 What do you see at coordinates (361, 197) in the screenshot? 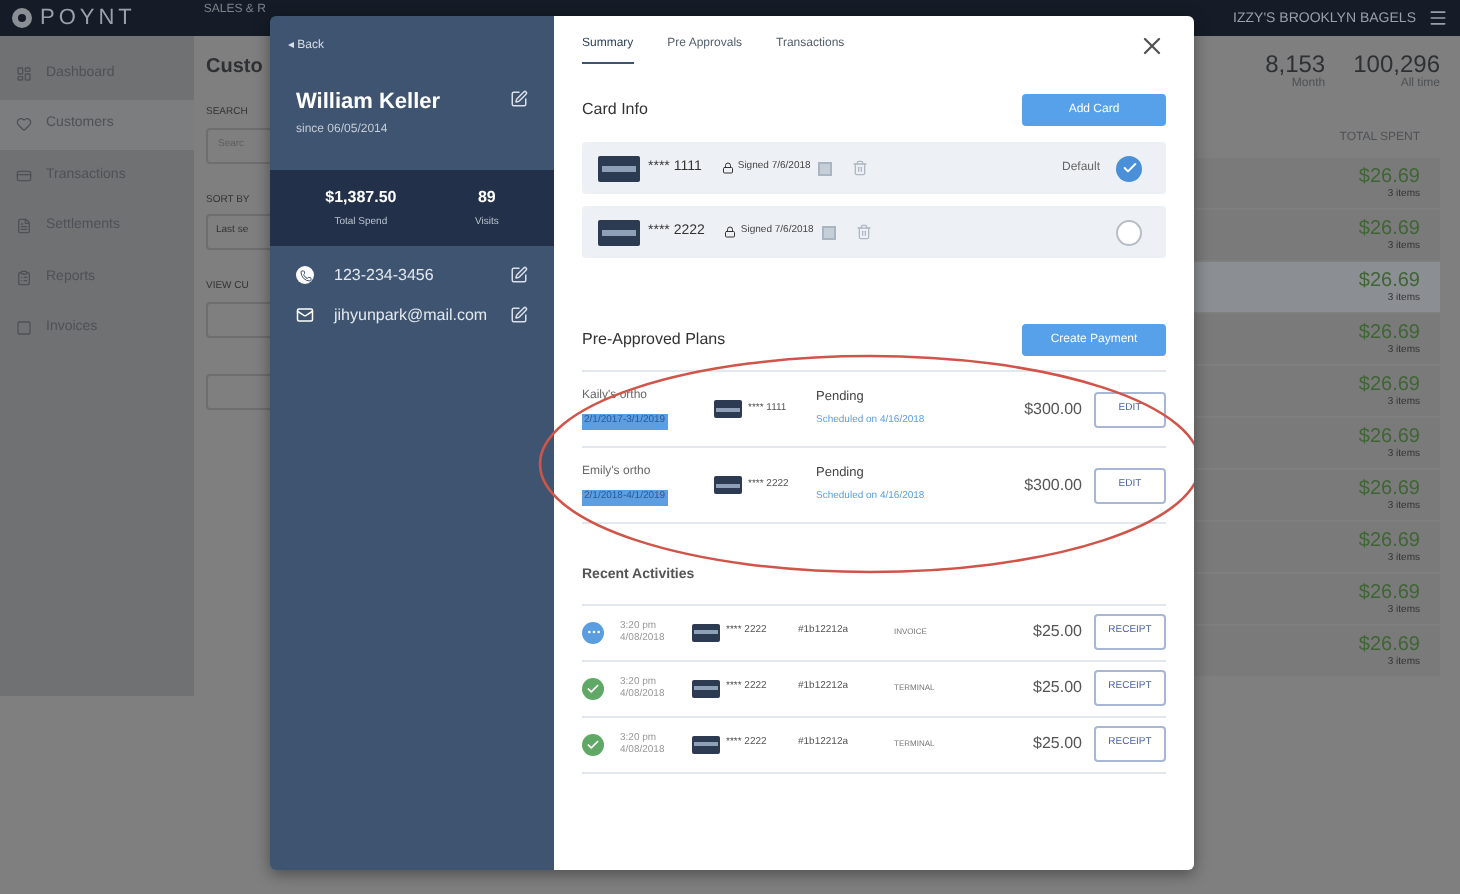
I see `stat-value: $1,387.50` at bounding box center [361, 197].